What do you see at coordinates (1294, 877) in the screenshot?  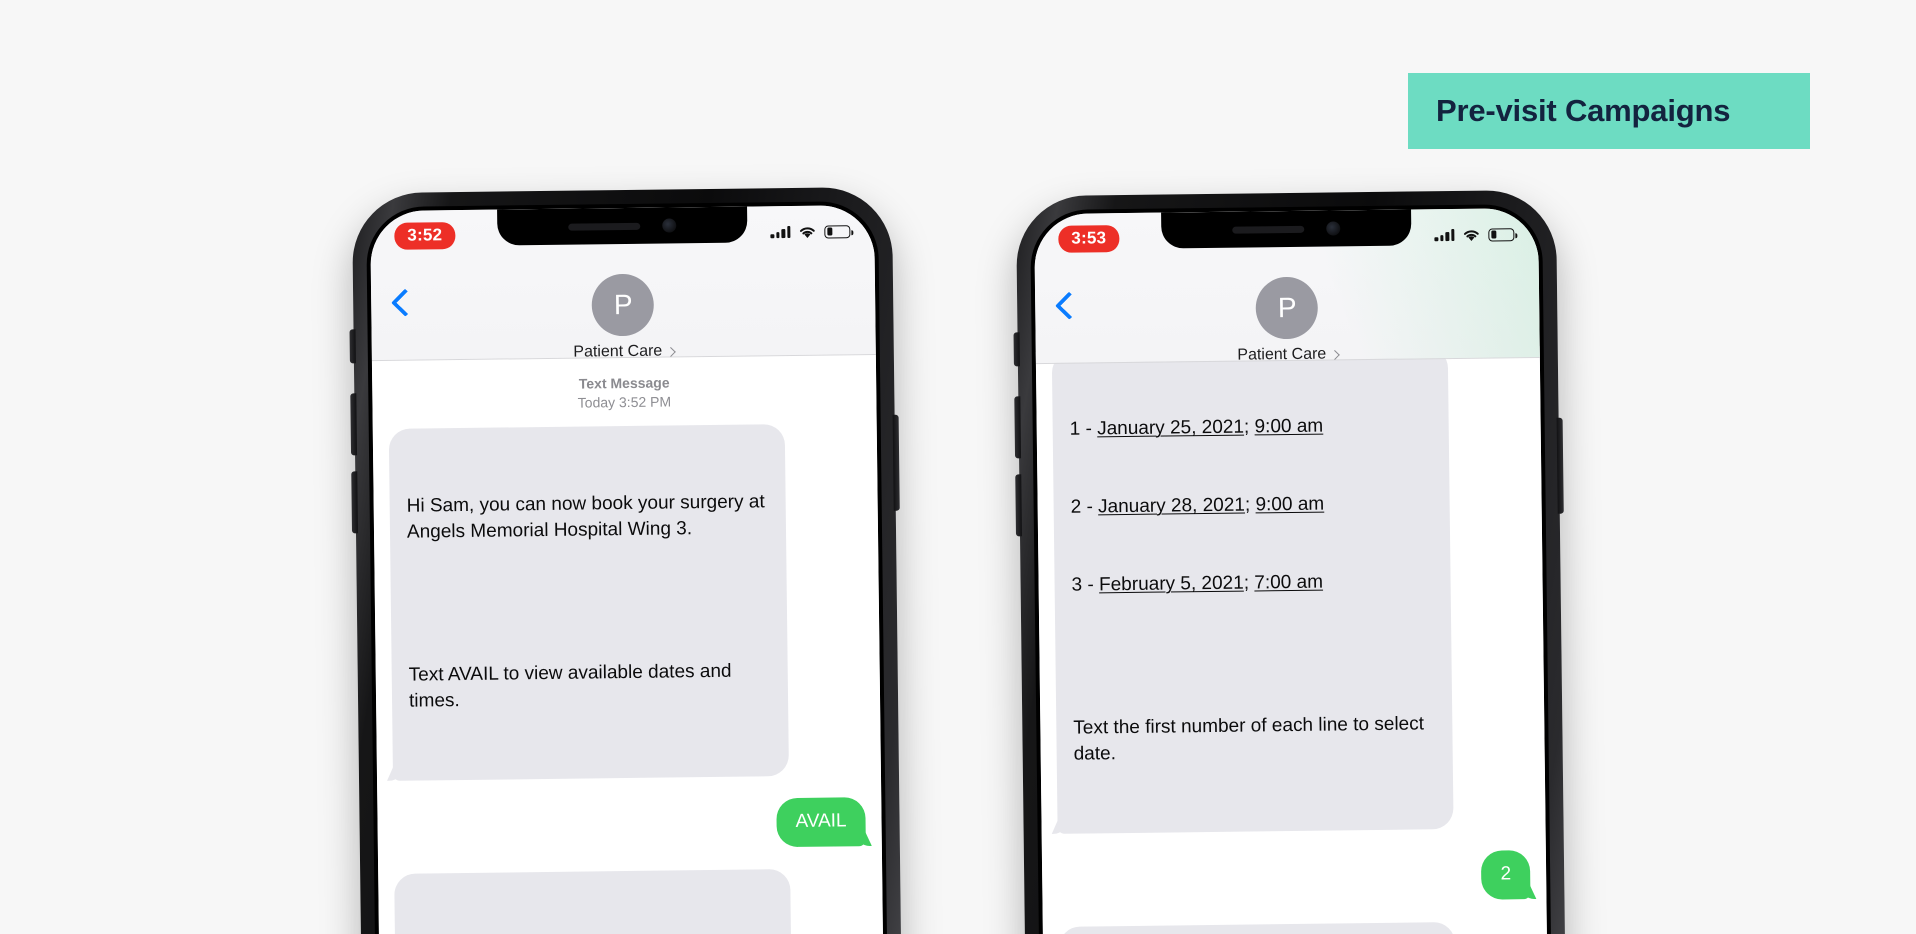 I see `message-row: 2` at bounding box center [1294, 877].